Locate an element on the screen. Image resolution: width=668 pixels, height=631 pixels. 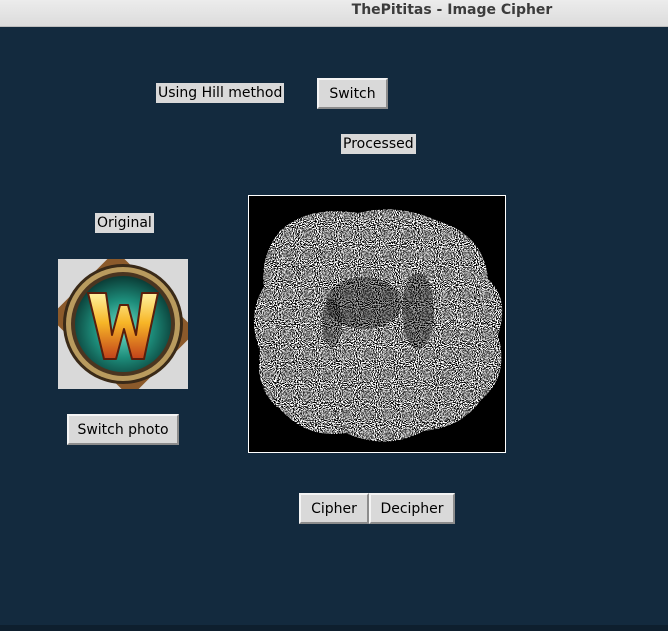
cipher-button: Cipher is located at coordinates (334, 508).